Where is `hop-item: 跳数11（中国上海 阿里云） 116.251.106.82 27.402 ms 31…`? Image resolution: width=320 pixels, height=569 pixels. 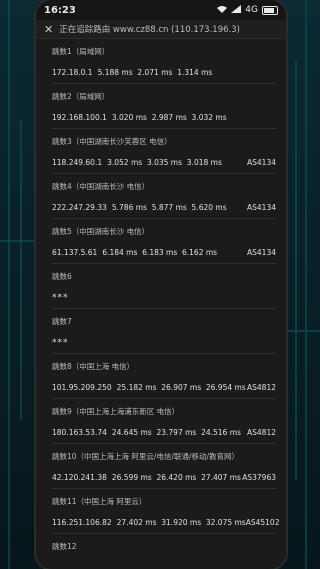
hop-item: 跳数11（中国上海 阿里云） 116.251.106.82 27.402 ms 31… is located at coordinates (165, 511).